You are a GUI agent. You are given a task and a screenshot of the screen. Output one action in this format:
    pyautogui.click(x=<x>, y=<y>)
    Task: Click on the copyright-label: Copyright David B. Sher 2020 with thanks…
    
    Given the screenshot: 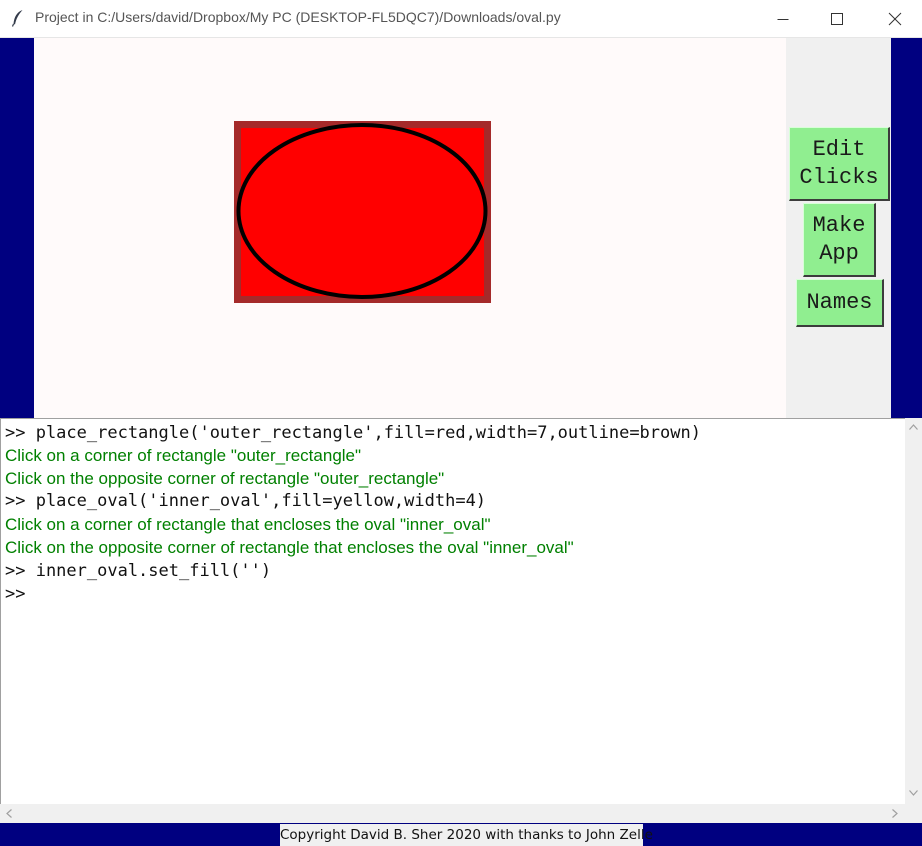 What is the action you would take?
    pyautogui.click(x=466, y=835)
    